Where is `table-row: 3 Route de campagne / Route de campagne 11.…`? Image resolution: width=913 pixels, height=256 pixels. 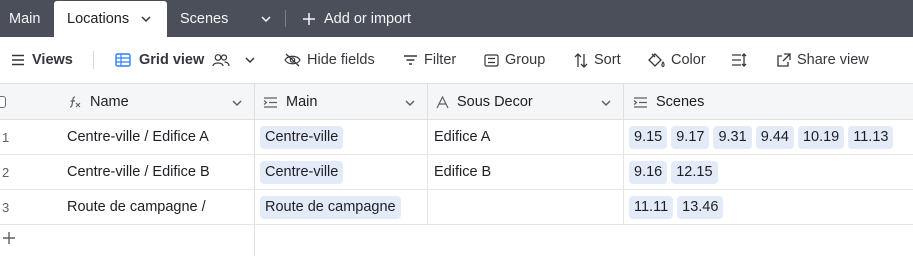 table-row: 3 Route de campagne / Route de campagne 11.… is located at coordinates (456, 207).